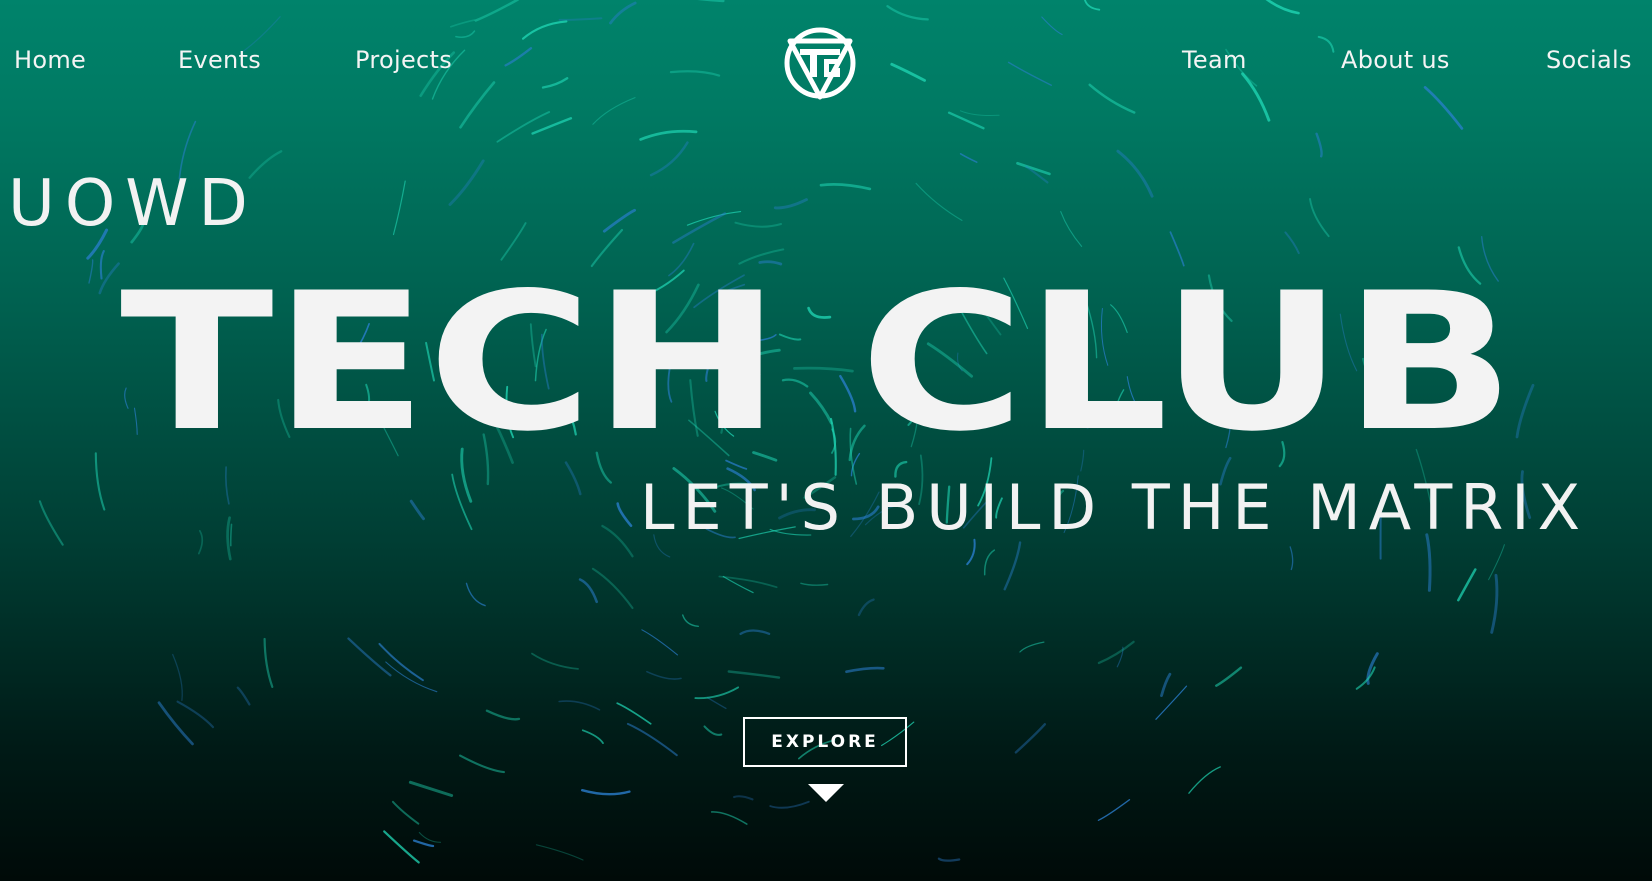 The image size is (1652, 881). Describe the element at coordinates (50, 60) in the screenshot. I see `nav-home-link: Home` at that location.